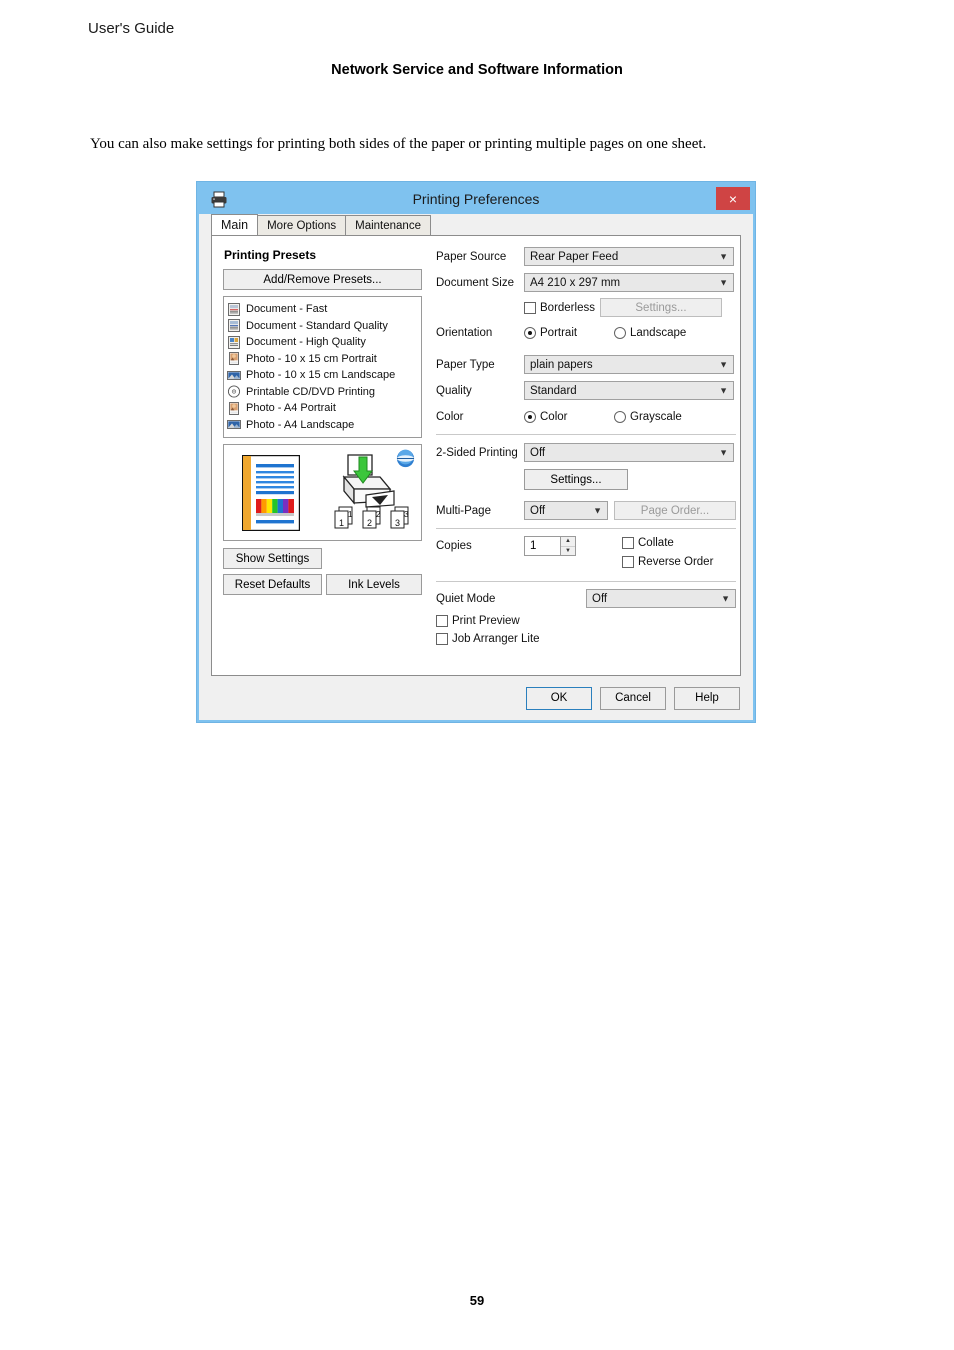 The image size is (954, 1350). What do you see at coordinates (369, 523) in the screenshot?
I see `page-seq-2: 2` at bounding box center [369, 523].